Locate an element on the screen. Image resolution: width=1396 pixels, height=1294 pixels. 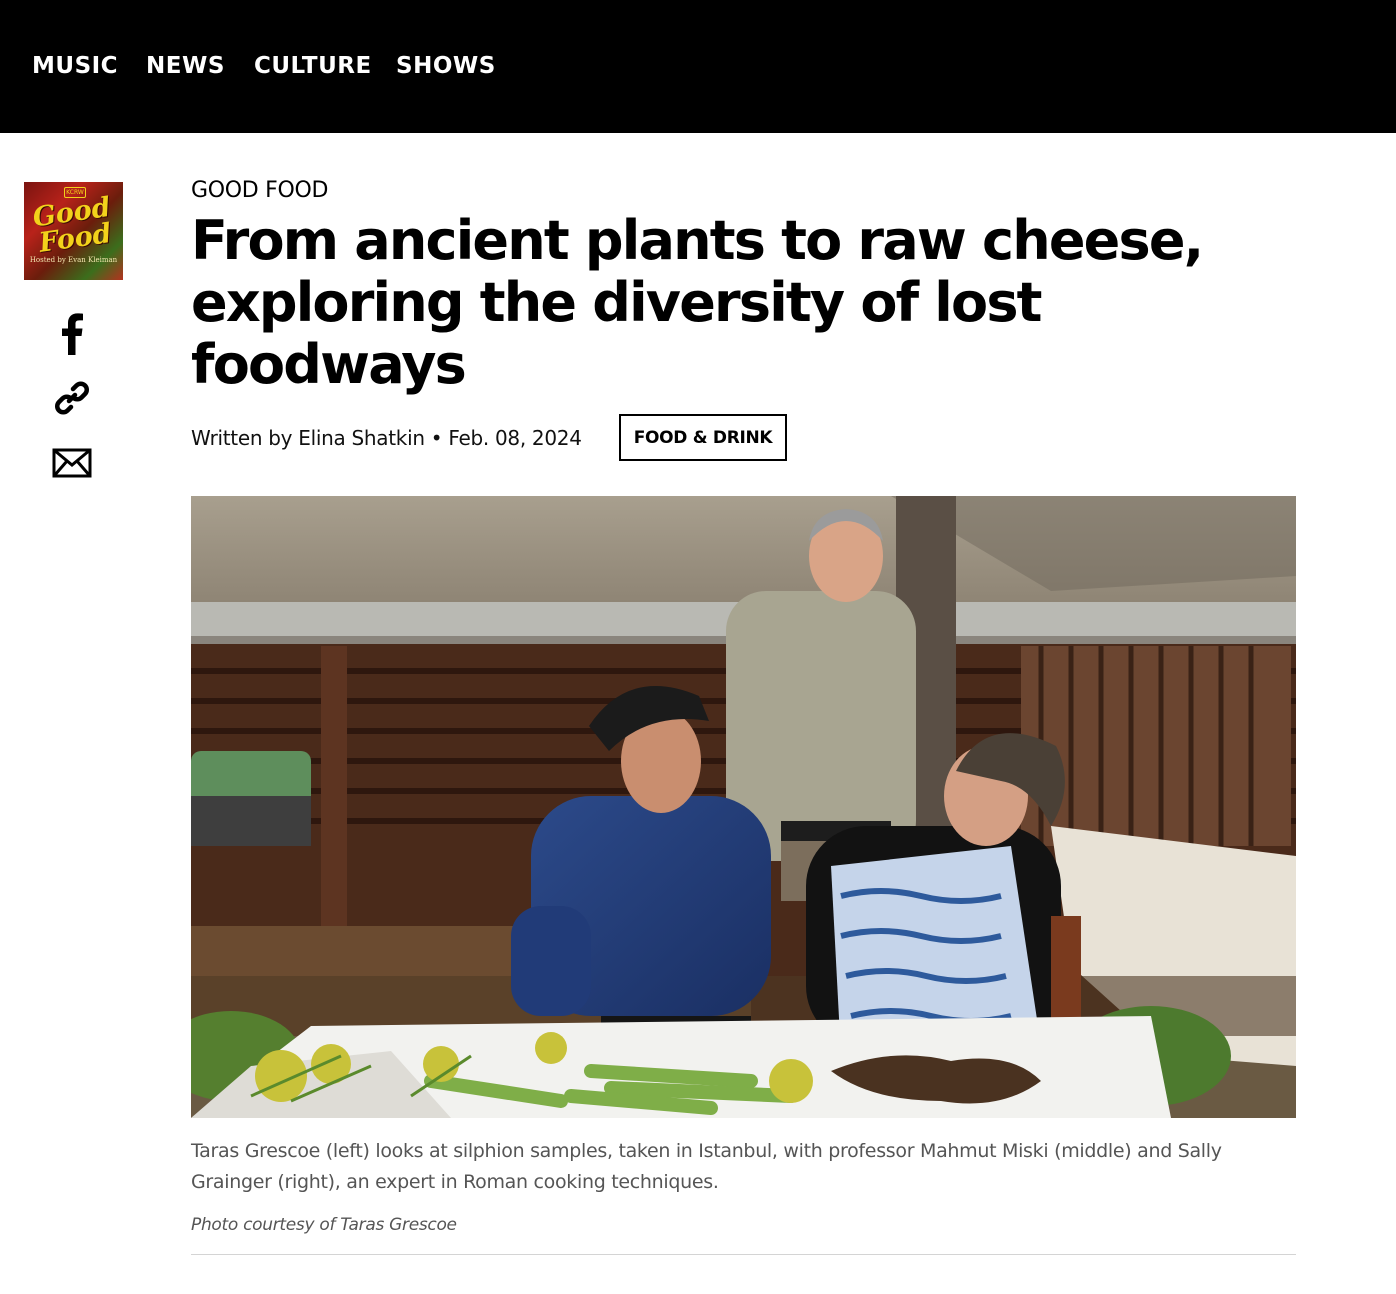
show-kicker-link: GOOD FOOD is located at coordinates (259, 191).